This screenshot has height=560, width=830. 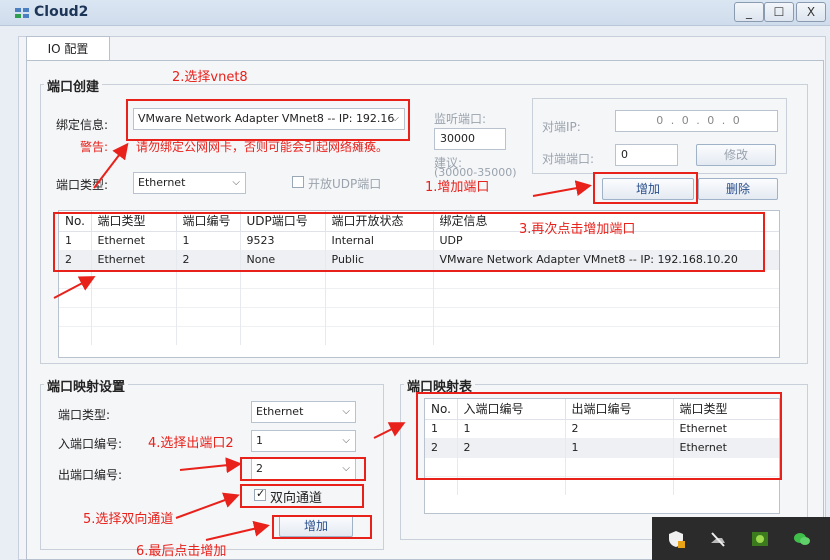 What do you see at coordinates (86, 385) in the screenshot?
I see `port-mapping-title: 端口映射设置` at bounding box center [86, 385].